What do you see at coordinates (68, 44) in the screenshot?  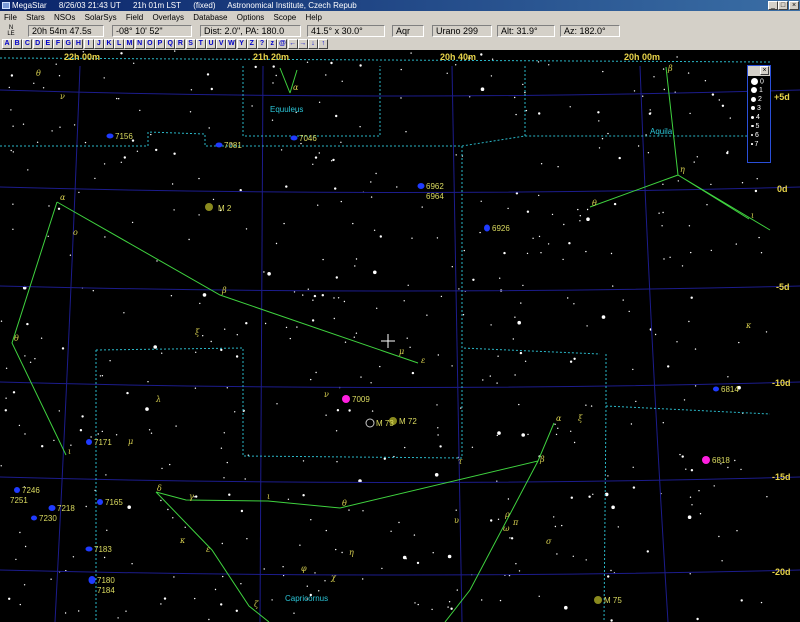 I see `filter-button: G` at bounding box center [68, 44].